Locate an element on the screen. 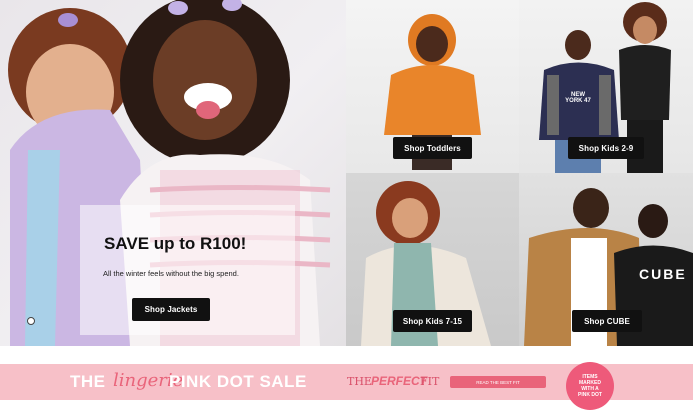 The width and height of the screenshot is (693, 410). banner-perfect: PERFECT is located at coordinates (399, 381).